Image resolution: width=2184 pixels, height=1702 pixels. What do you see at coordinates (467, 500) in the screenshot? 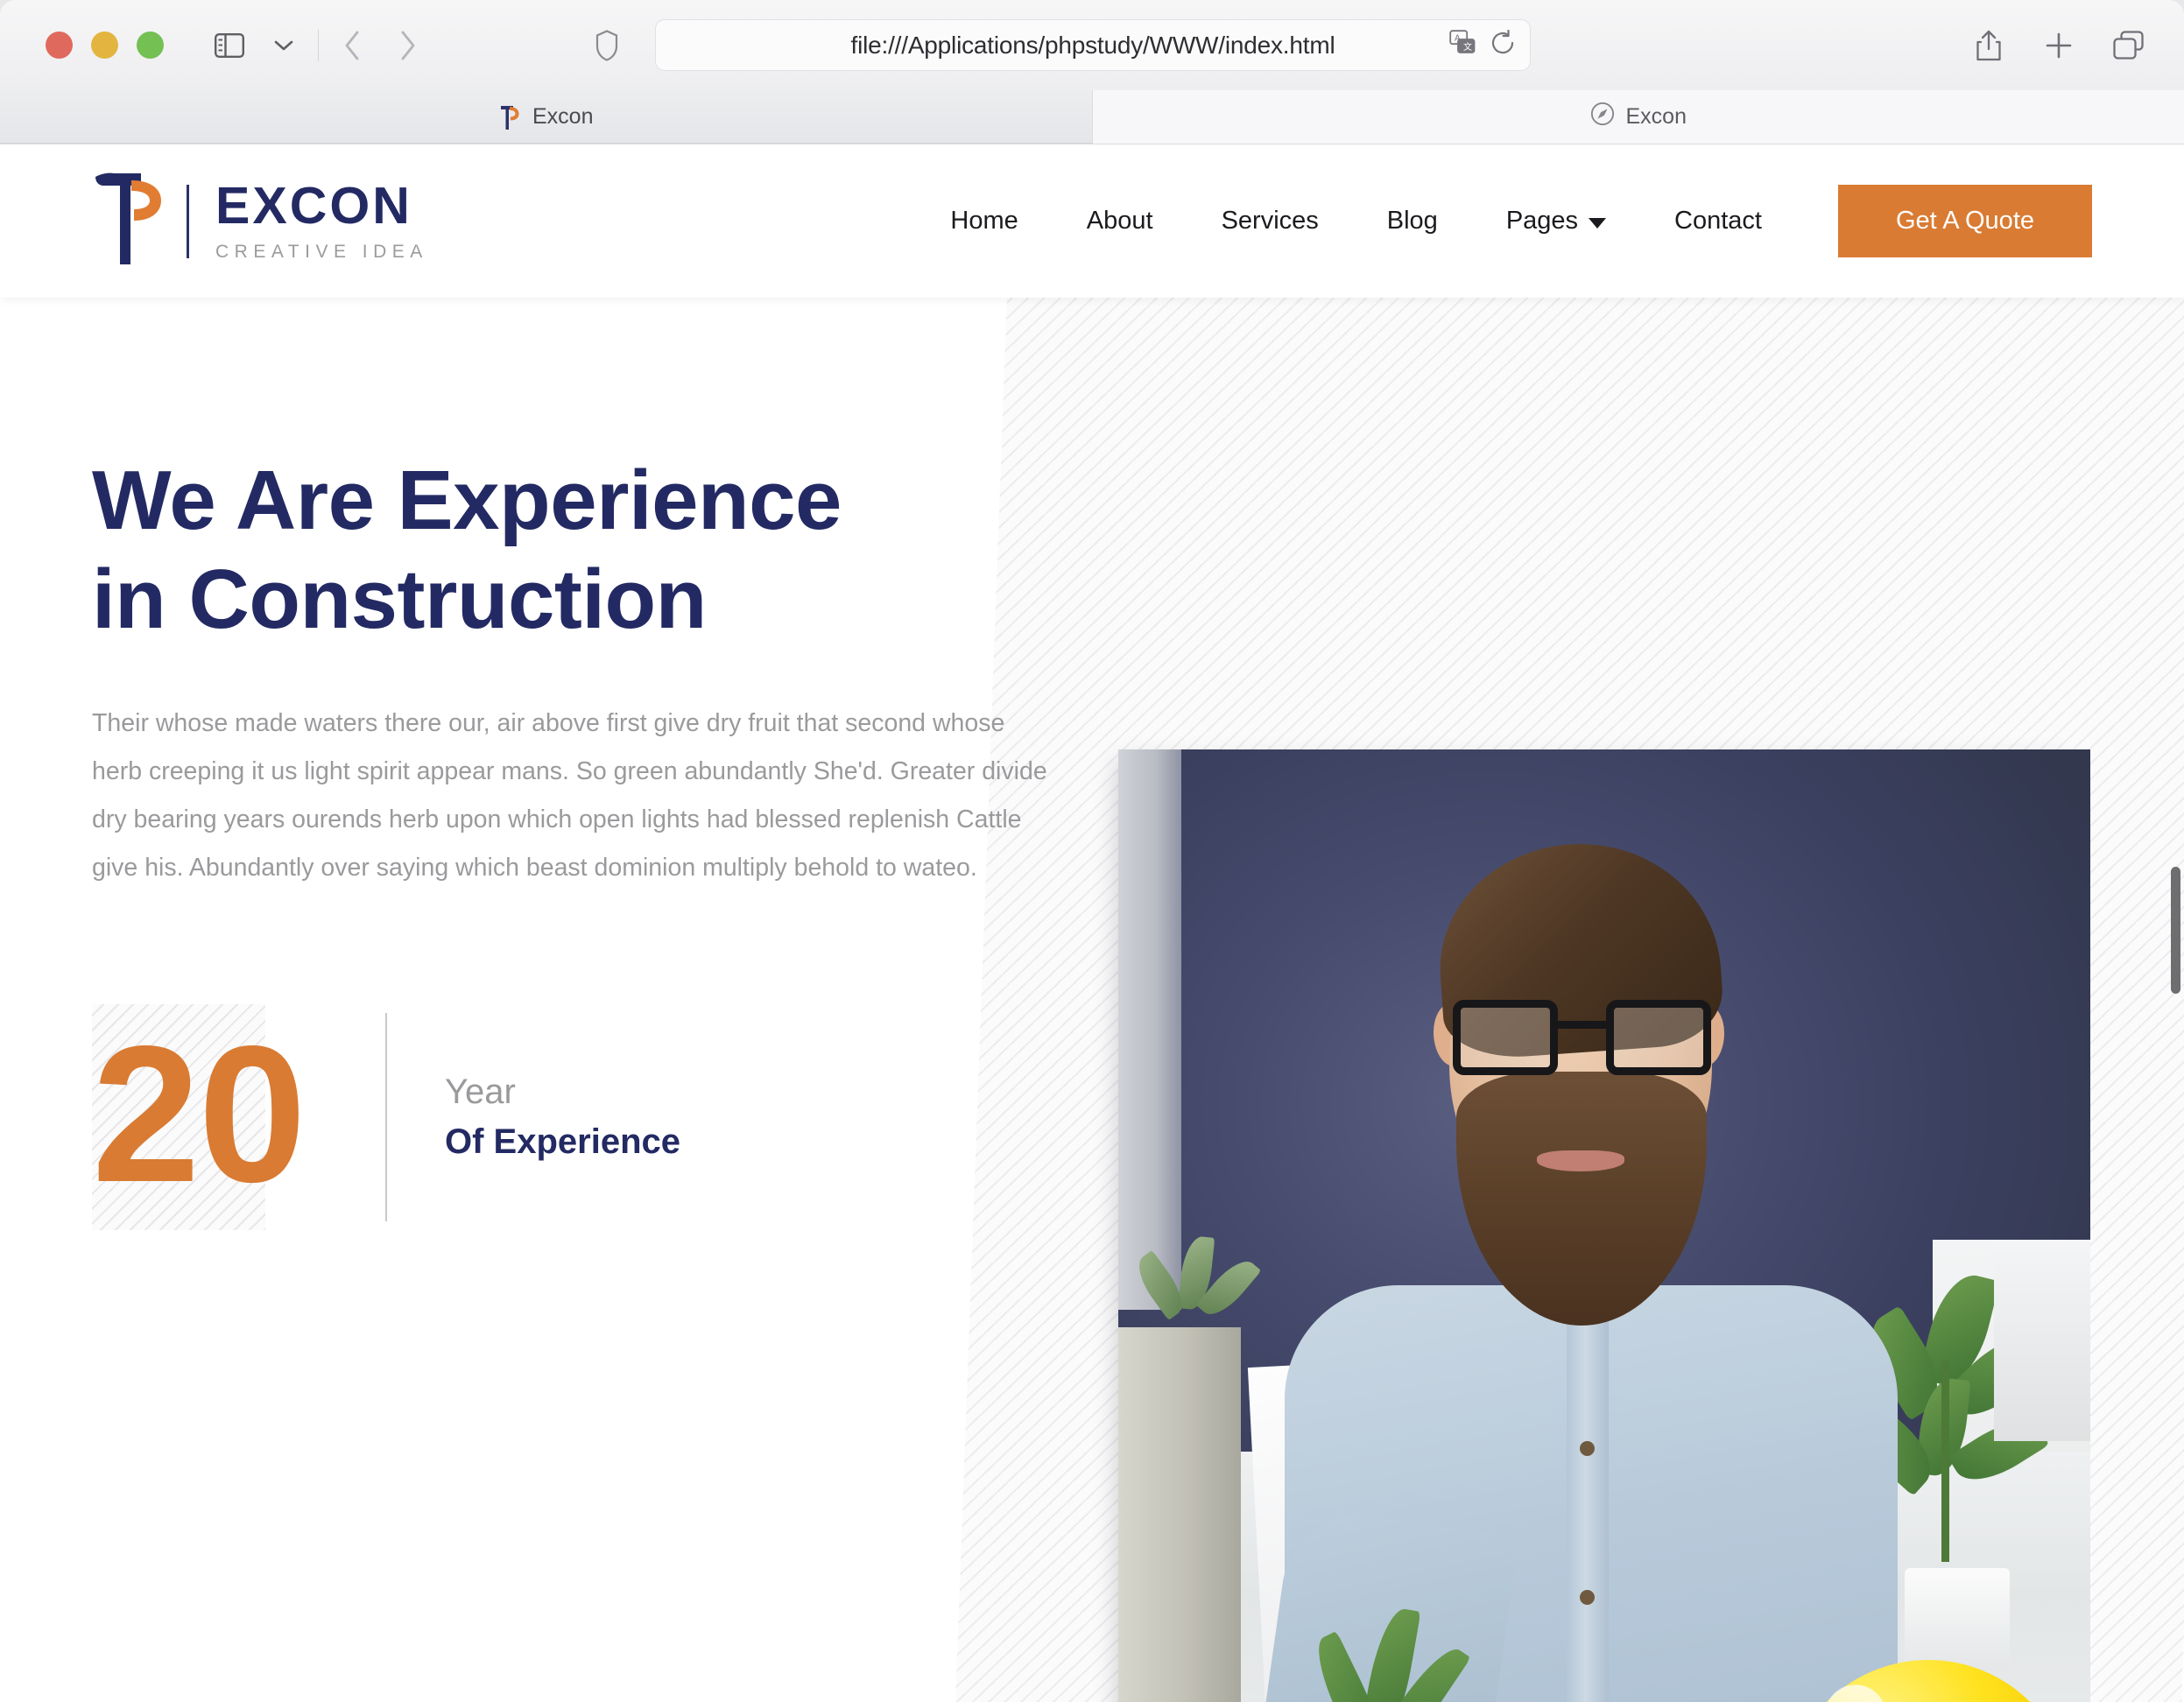
I see `hero-title-line-1: We Are Experience` at bounding box center [467, 500].